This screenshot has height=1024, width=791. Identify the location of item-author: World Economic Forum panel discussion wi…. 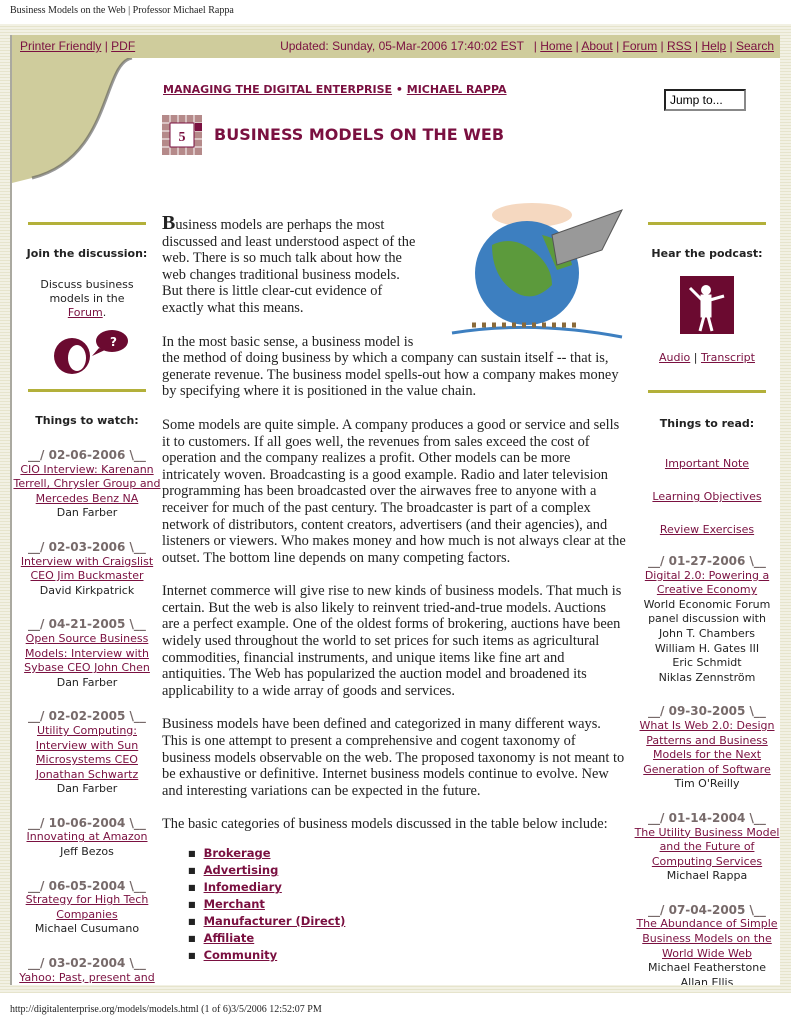
(707, 611).